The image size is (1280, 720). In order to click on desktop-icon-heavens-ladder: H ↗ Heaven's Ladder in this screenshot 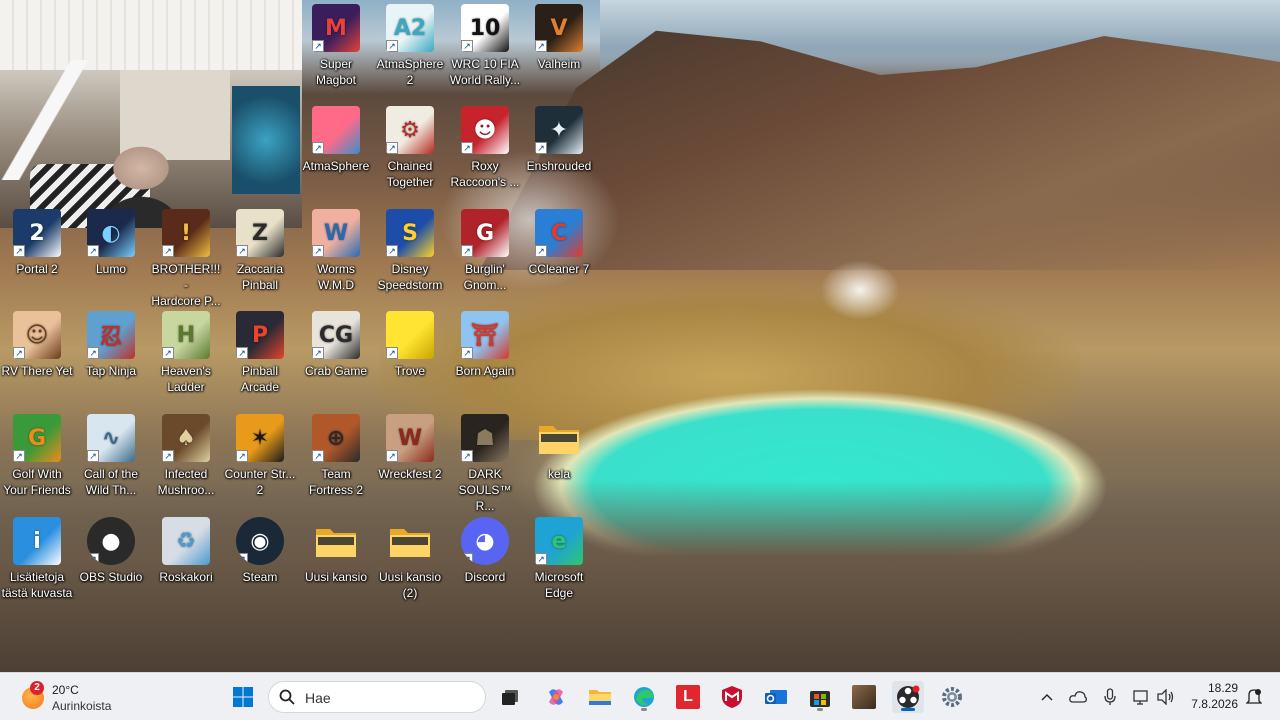, I will do `click(186, 353)`.